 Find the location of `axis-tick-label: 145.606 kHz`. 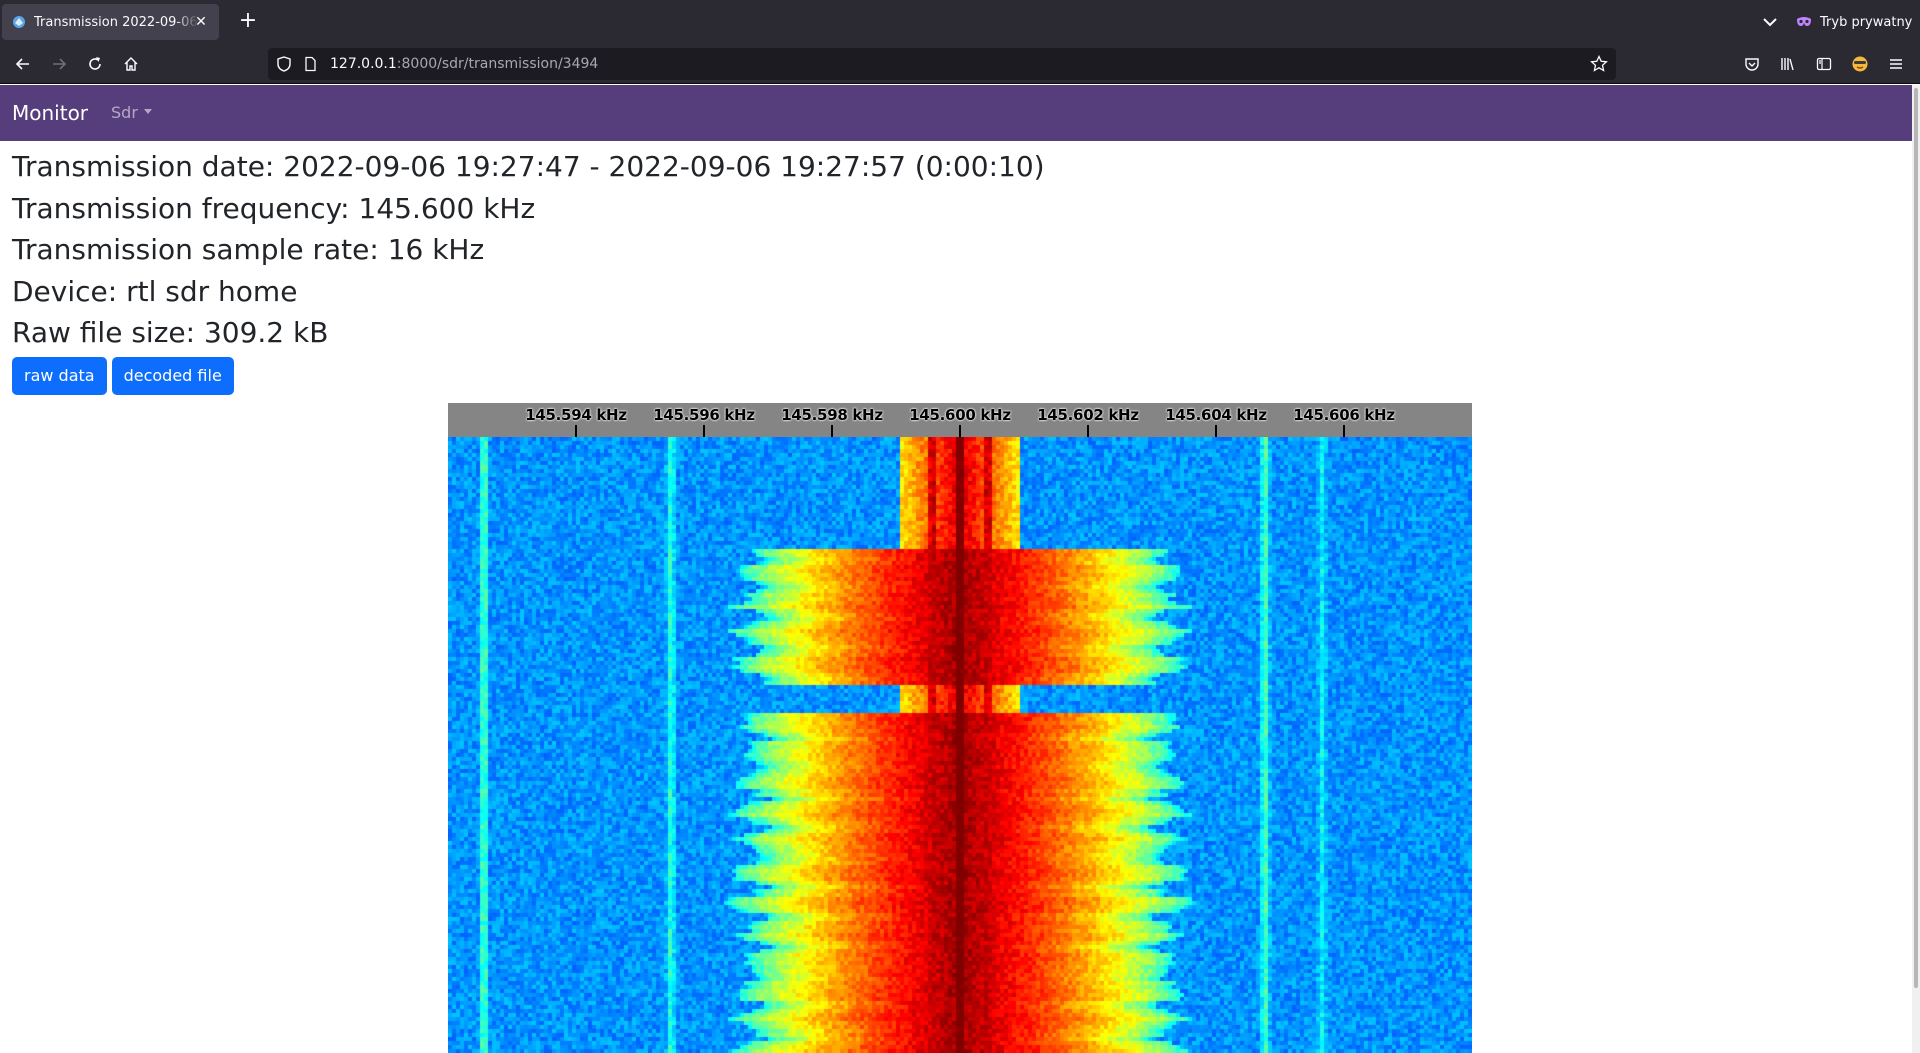

axis-tick-label: 145.606 kHz is located at coordinates (1344, 415).